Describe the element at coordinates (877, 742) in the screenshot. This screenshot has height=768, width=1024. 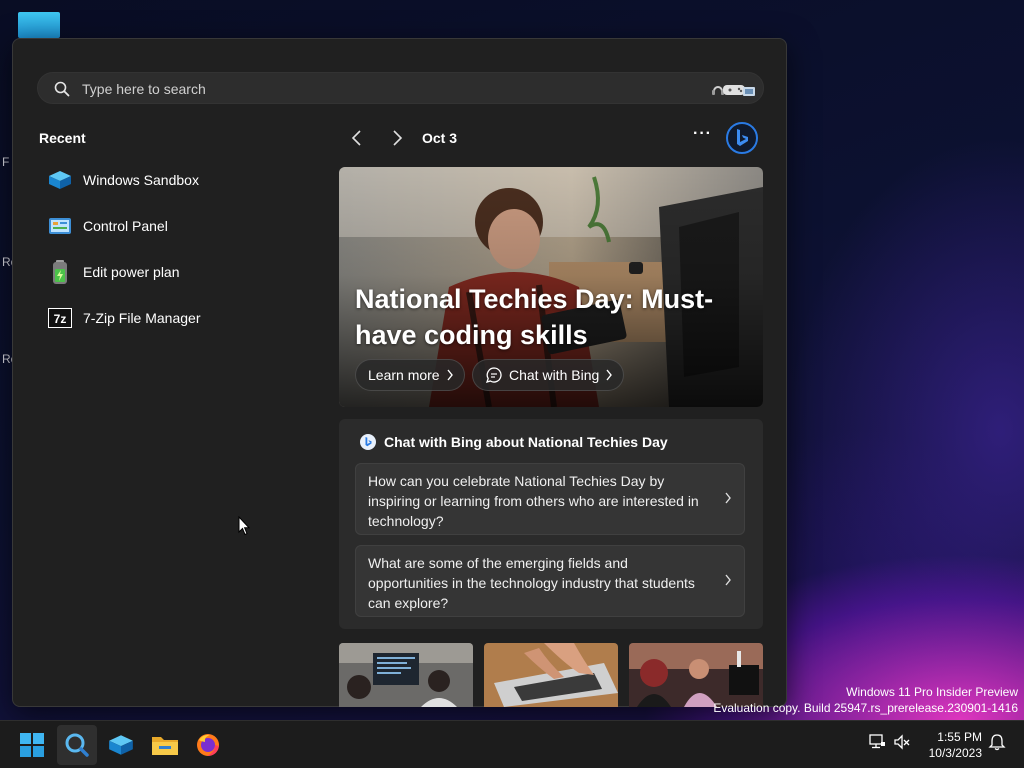
I see `network-icon` at that location.